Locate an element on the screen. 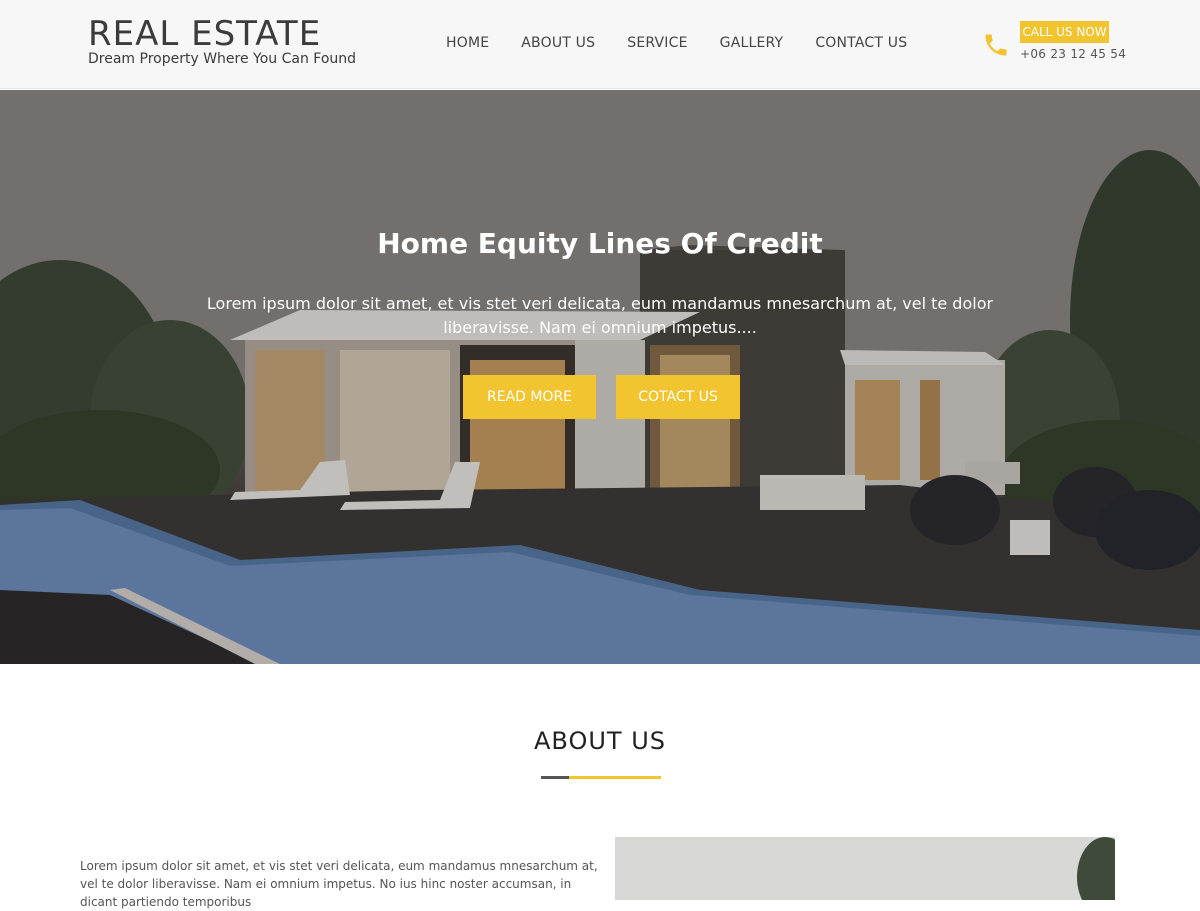 The width and height of the screenshot is (1200, 911). main-nav: HOME ABOUT US SERVICE GALLERY CONTACT US is located at coordinates (676, 44).